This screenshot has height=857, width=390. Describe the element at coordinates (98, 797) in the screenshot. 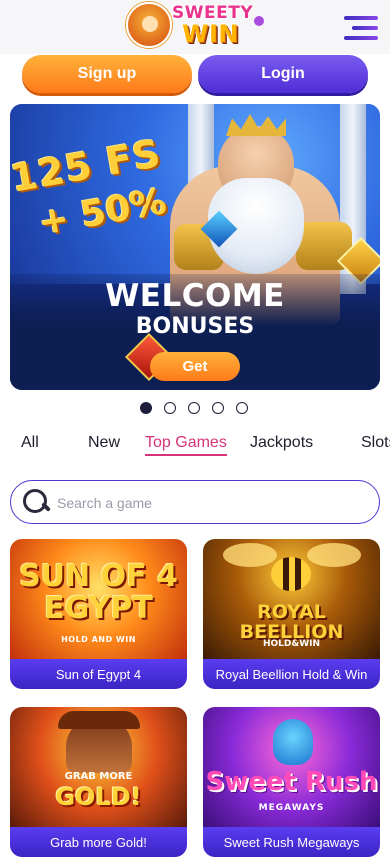

I see `game-art-title: GOLD!` at that location.